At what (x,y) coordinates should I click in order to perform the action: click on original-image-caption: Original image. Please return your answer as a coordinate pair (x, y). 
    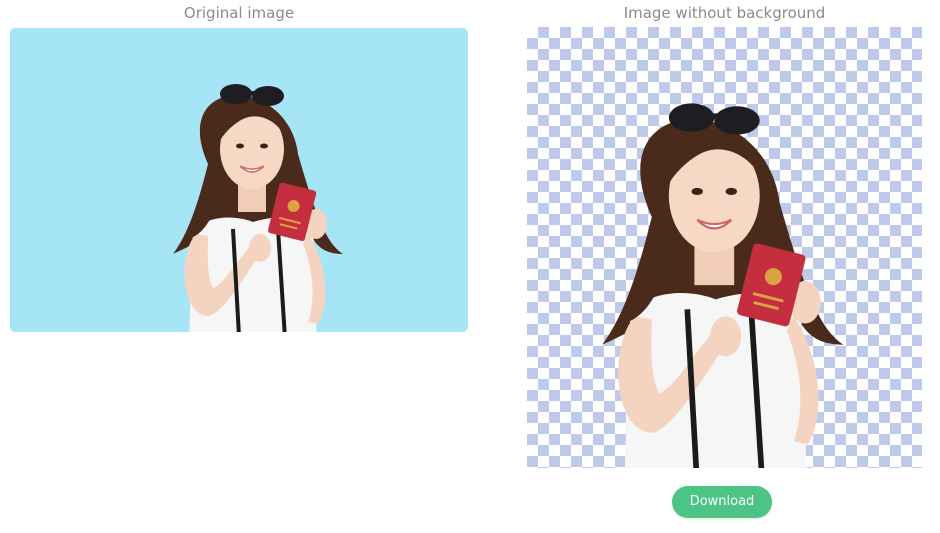
    Looking at the image, I should click on (239, 13).